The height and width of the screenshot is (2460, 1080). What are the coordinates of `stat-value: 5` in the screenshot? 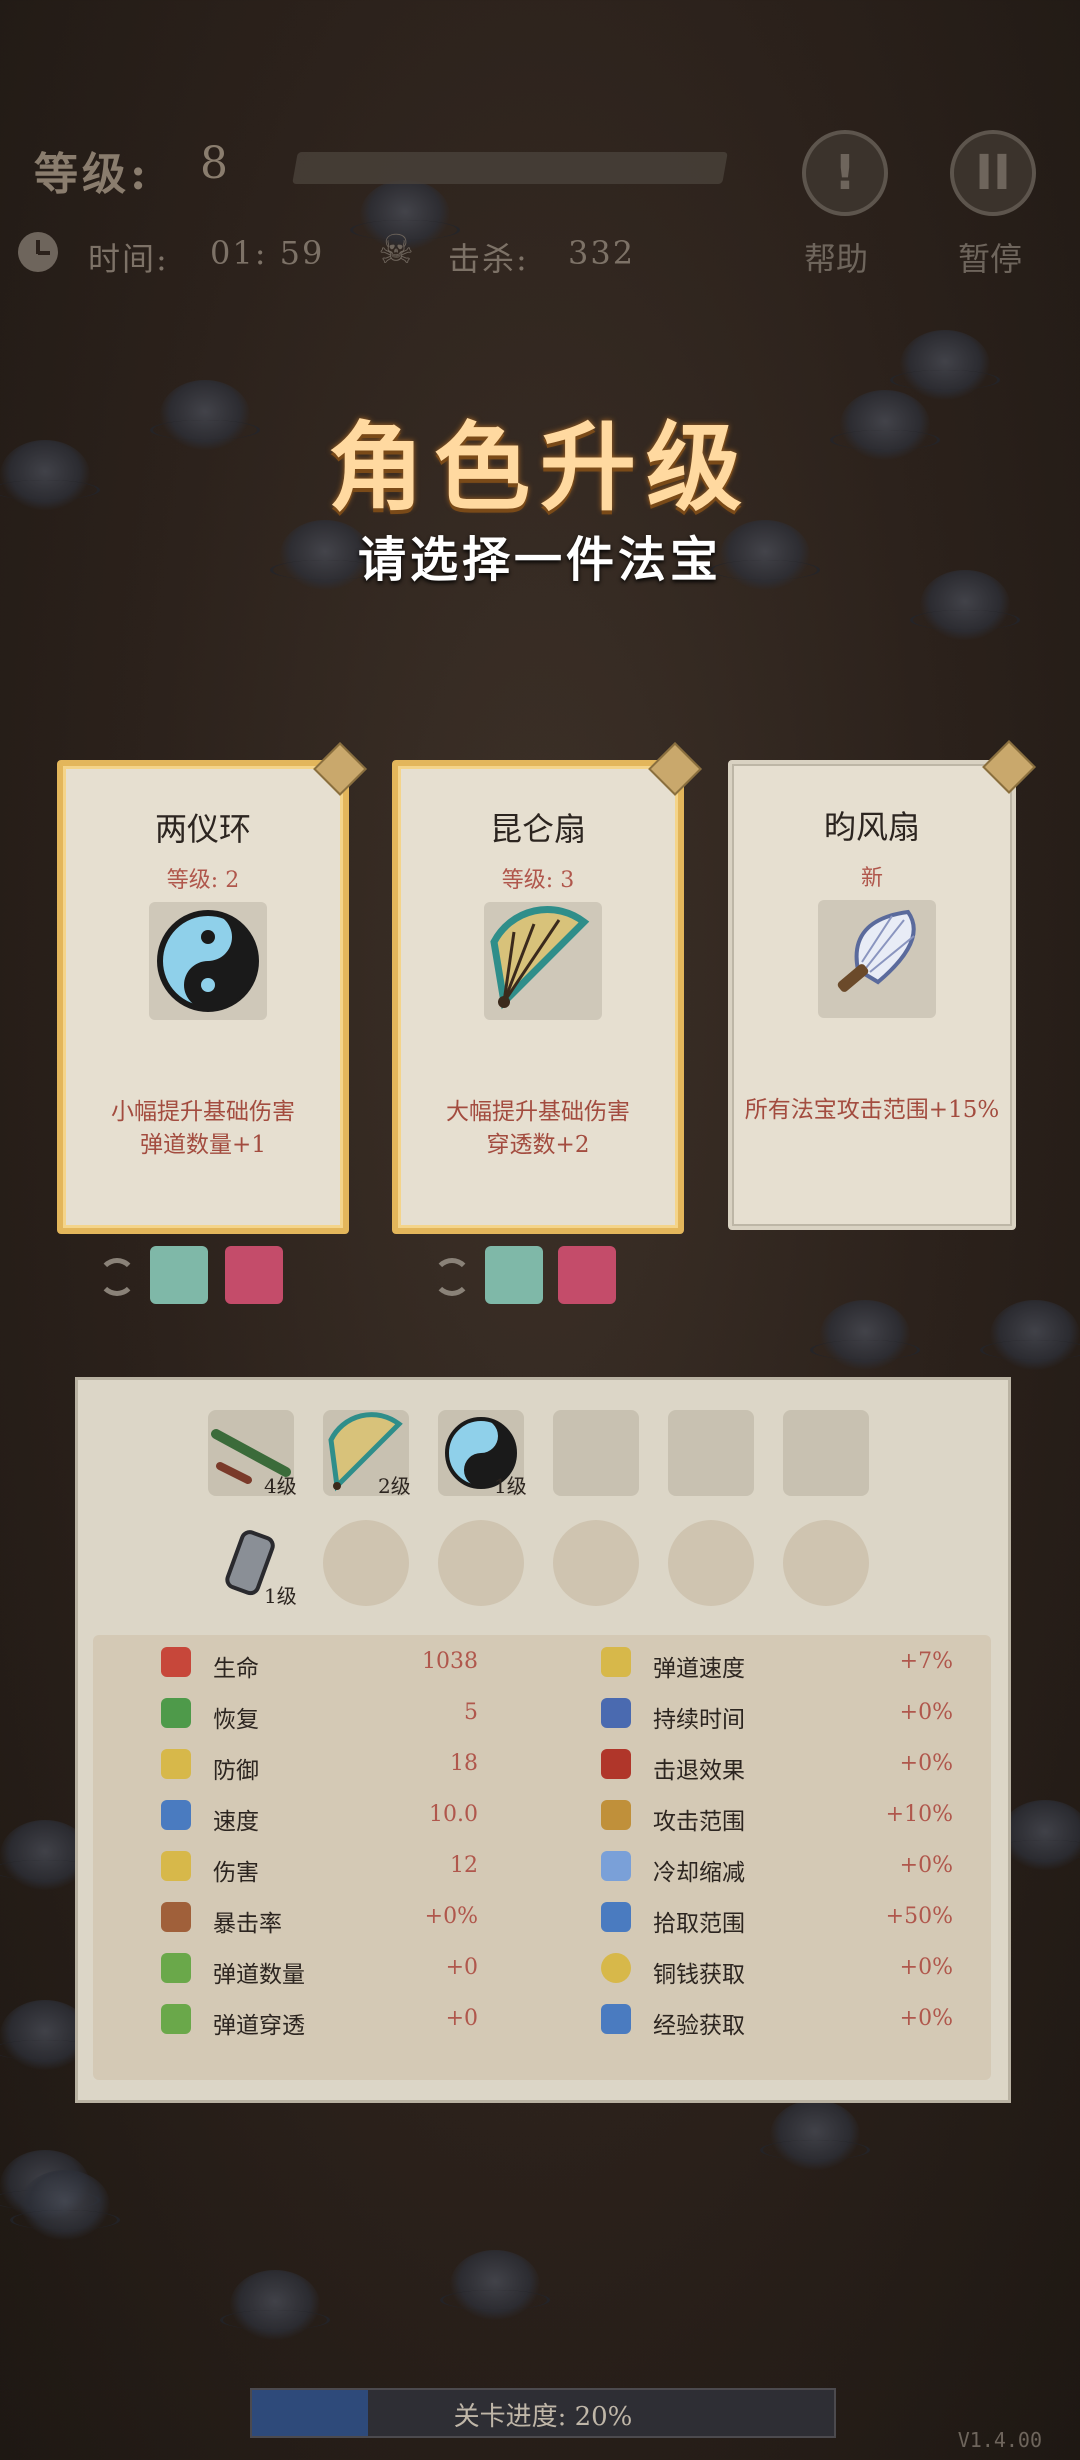 It's located at (471, 1712).